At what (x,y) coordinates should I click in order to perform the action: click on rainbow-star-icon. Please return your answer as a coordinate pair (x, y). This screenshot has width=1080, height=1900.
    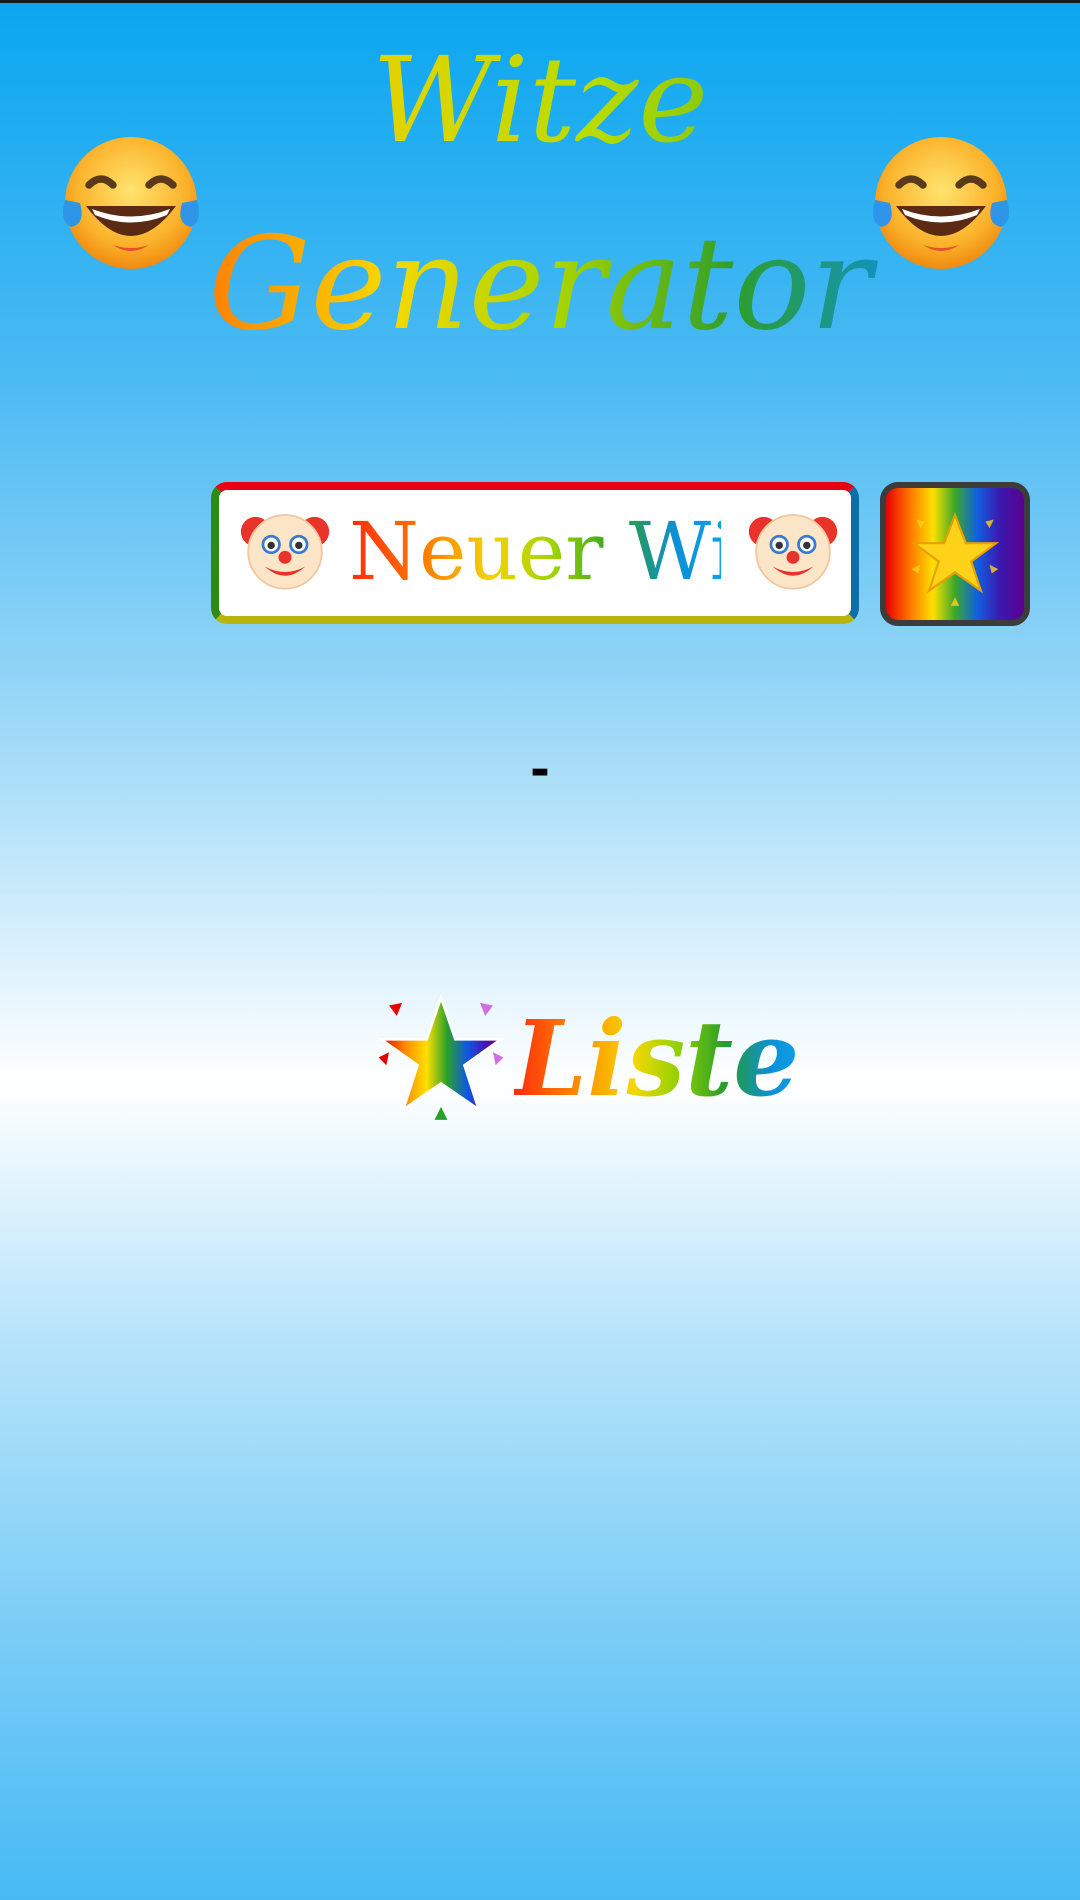
    Looking at the image, I should click on (441, 1056).